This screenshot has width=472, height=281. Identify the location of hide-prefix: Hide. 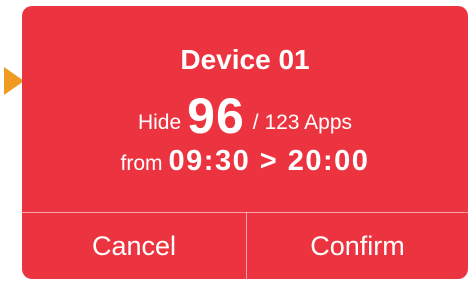
(159, 122).